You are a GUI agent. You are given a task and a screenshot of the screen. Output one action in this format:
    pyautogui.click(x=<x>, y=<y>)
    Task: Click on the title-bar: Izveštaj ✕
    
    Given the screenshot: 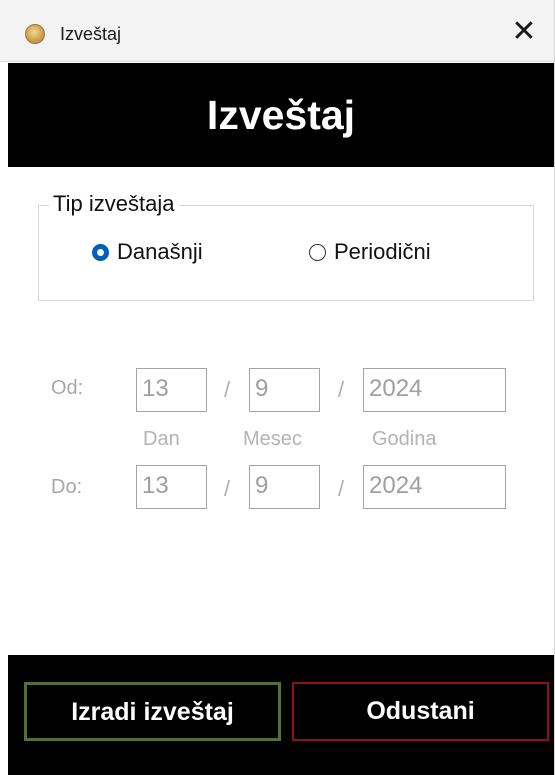 What is the action you would take?
    pyautogui.click(x=277, y=31)
    